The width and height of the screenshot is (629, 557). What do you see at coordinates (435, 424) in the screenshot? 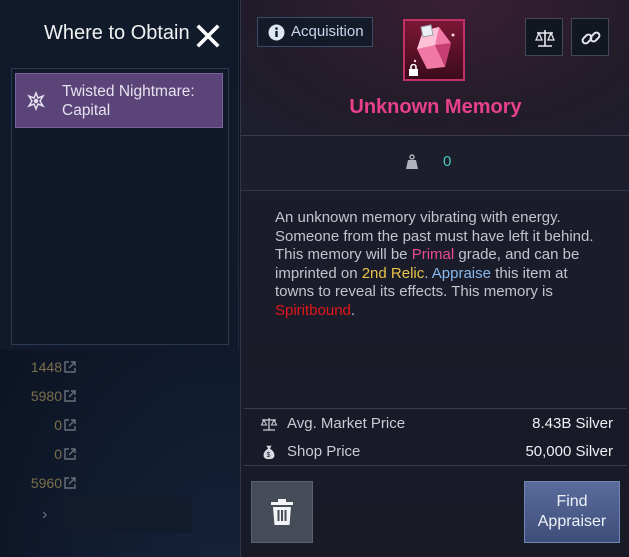
I see `avg-market-price-row: Avg. Market Price 8.43B Silver` at bounding box center [435, 424].